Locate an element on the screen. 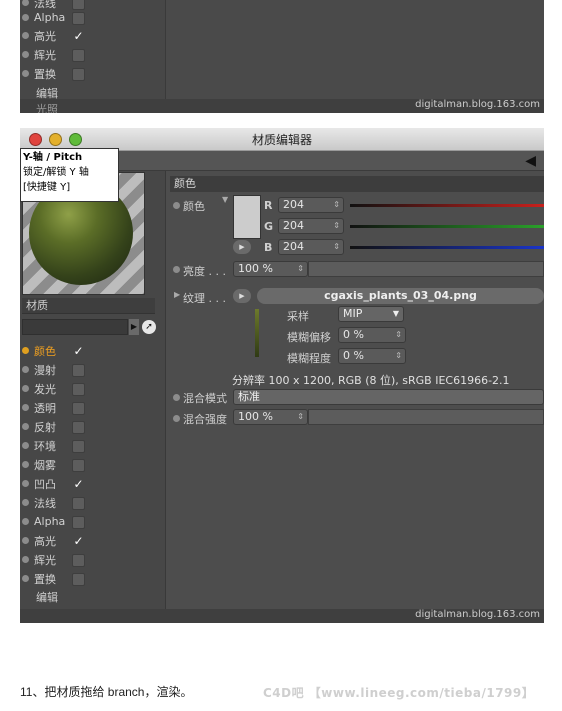 Image resolution: width=562 pixels, height=711 pixels. r-field: 204 ⇕ is located at coordinates (311, 205).